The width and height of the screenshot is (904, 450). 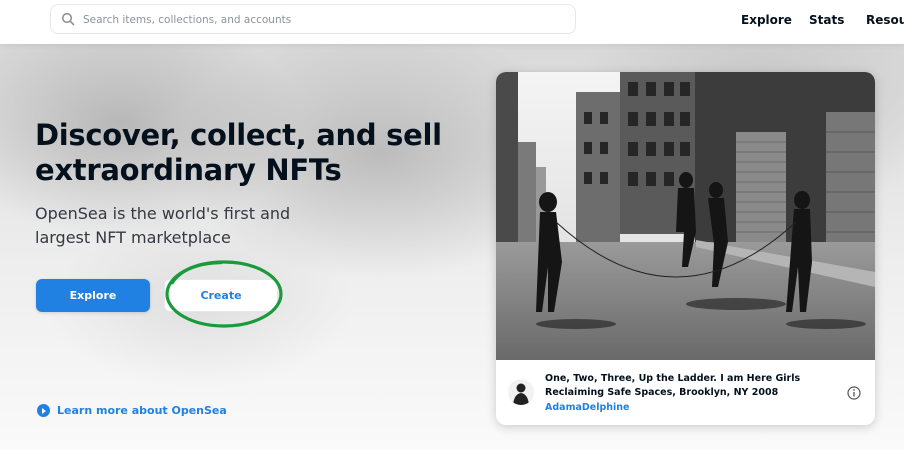 What do you see at coordinates (221, 295) in the screenshot?
I see `create-button: Create` at bounding box center [221, 295].